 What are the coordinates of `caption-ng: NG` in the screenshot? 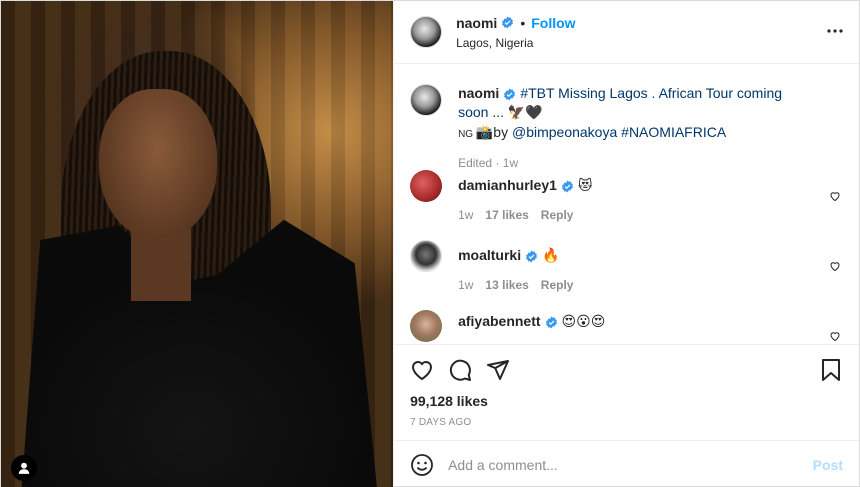 It's located at (467, 134).